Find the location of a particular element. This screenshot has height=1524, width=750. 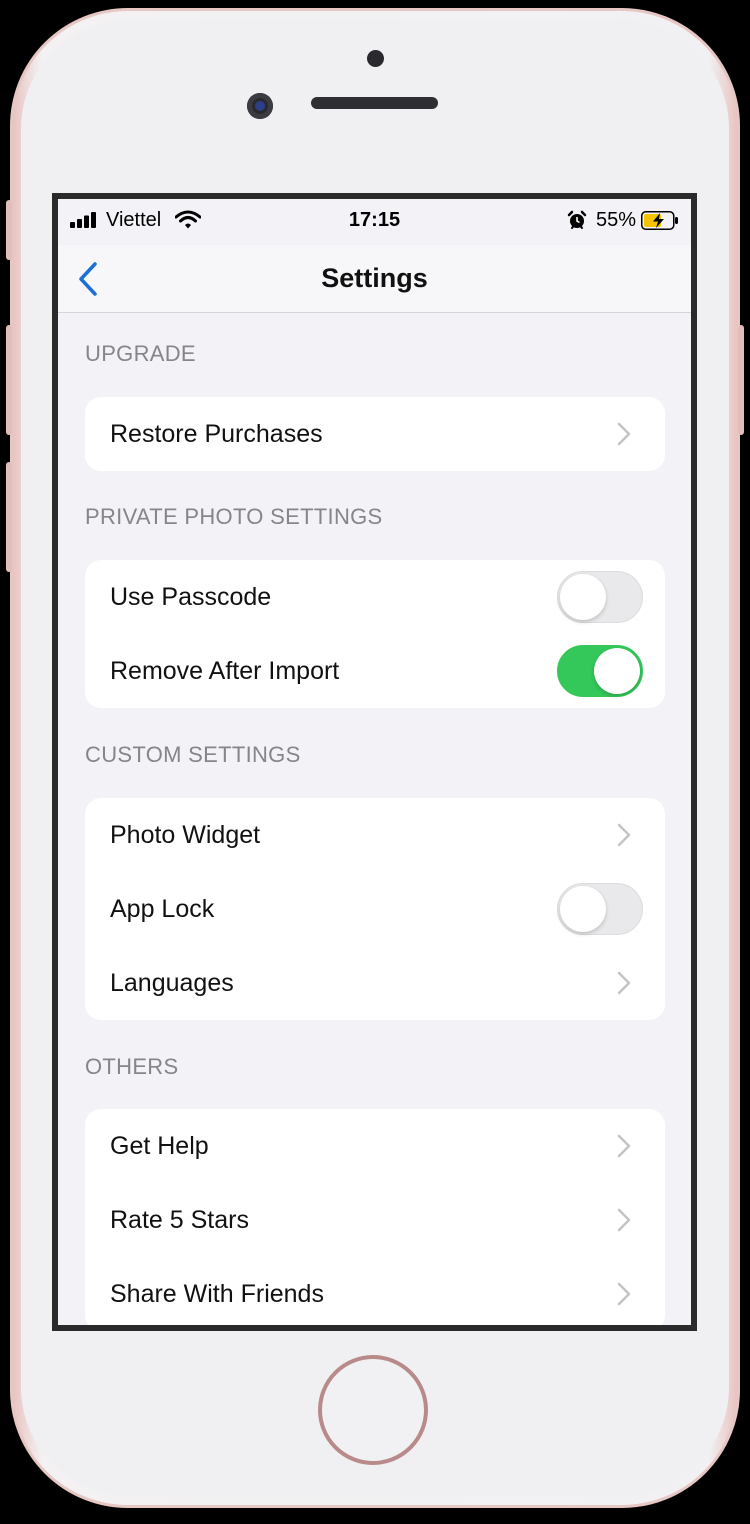

alarm-icon is located at coordinates (577, 219).